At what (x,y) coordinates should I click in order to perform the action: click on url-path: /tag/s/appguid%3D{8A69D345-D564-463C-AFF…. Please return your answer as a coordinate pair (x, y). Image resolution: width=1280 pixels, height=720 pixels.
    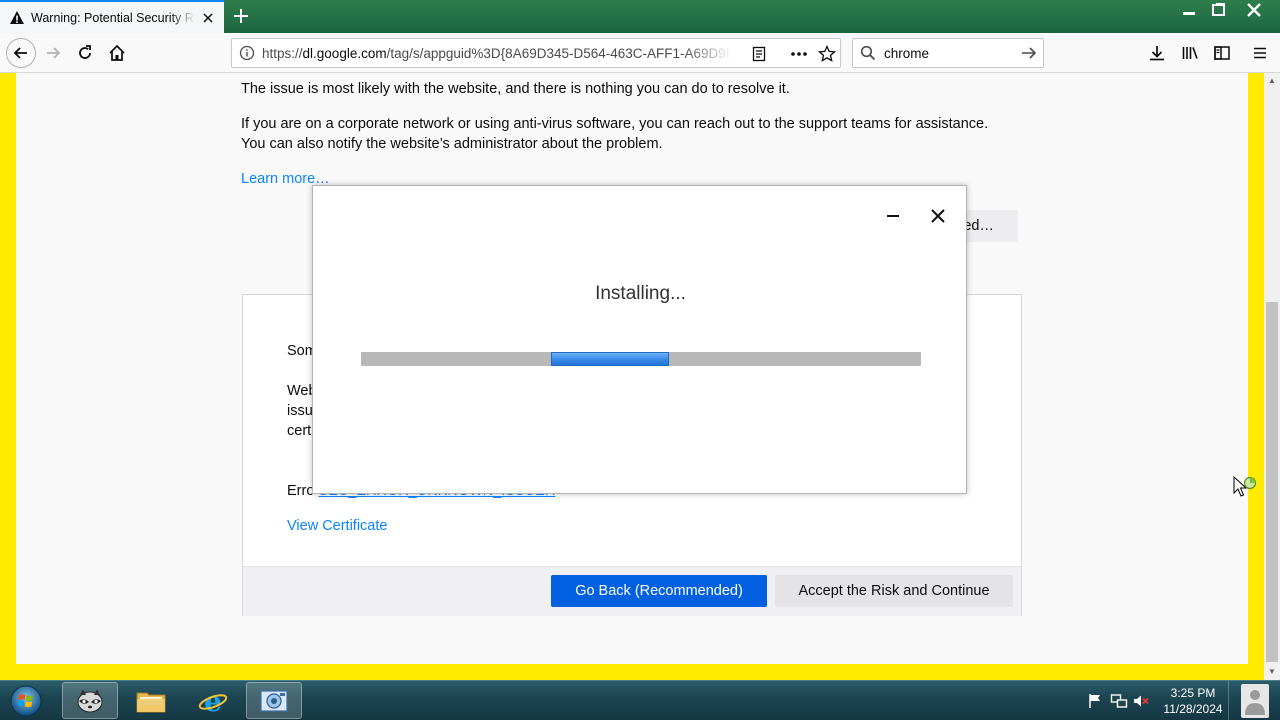
    Looking at the image, I should click on (559, 53).